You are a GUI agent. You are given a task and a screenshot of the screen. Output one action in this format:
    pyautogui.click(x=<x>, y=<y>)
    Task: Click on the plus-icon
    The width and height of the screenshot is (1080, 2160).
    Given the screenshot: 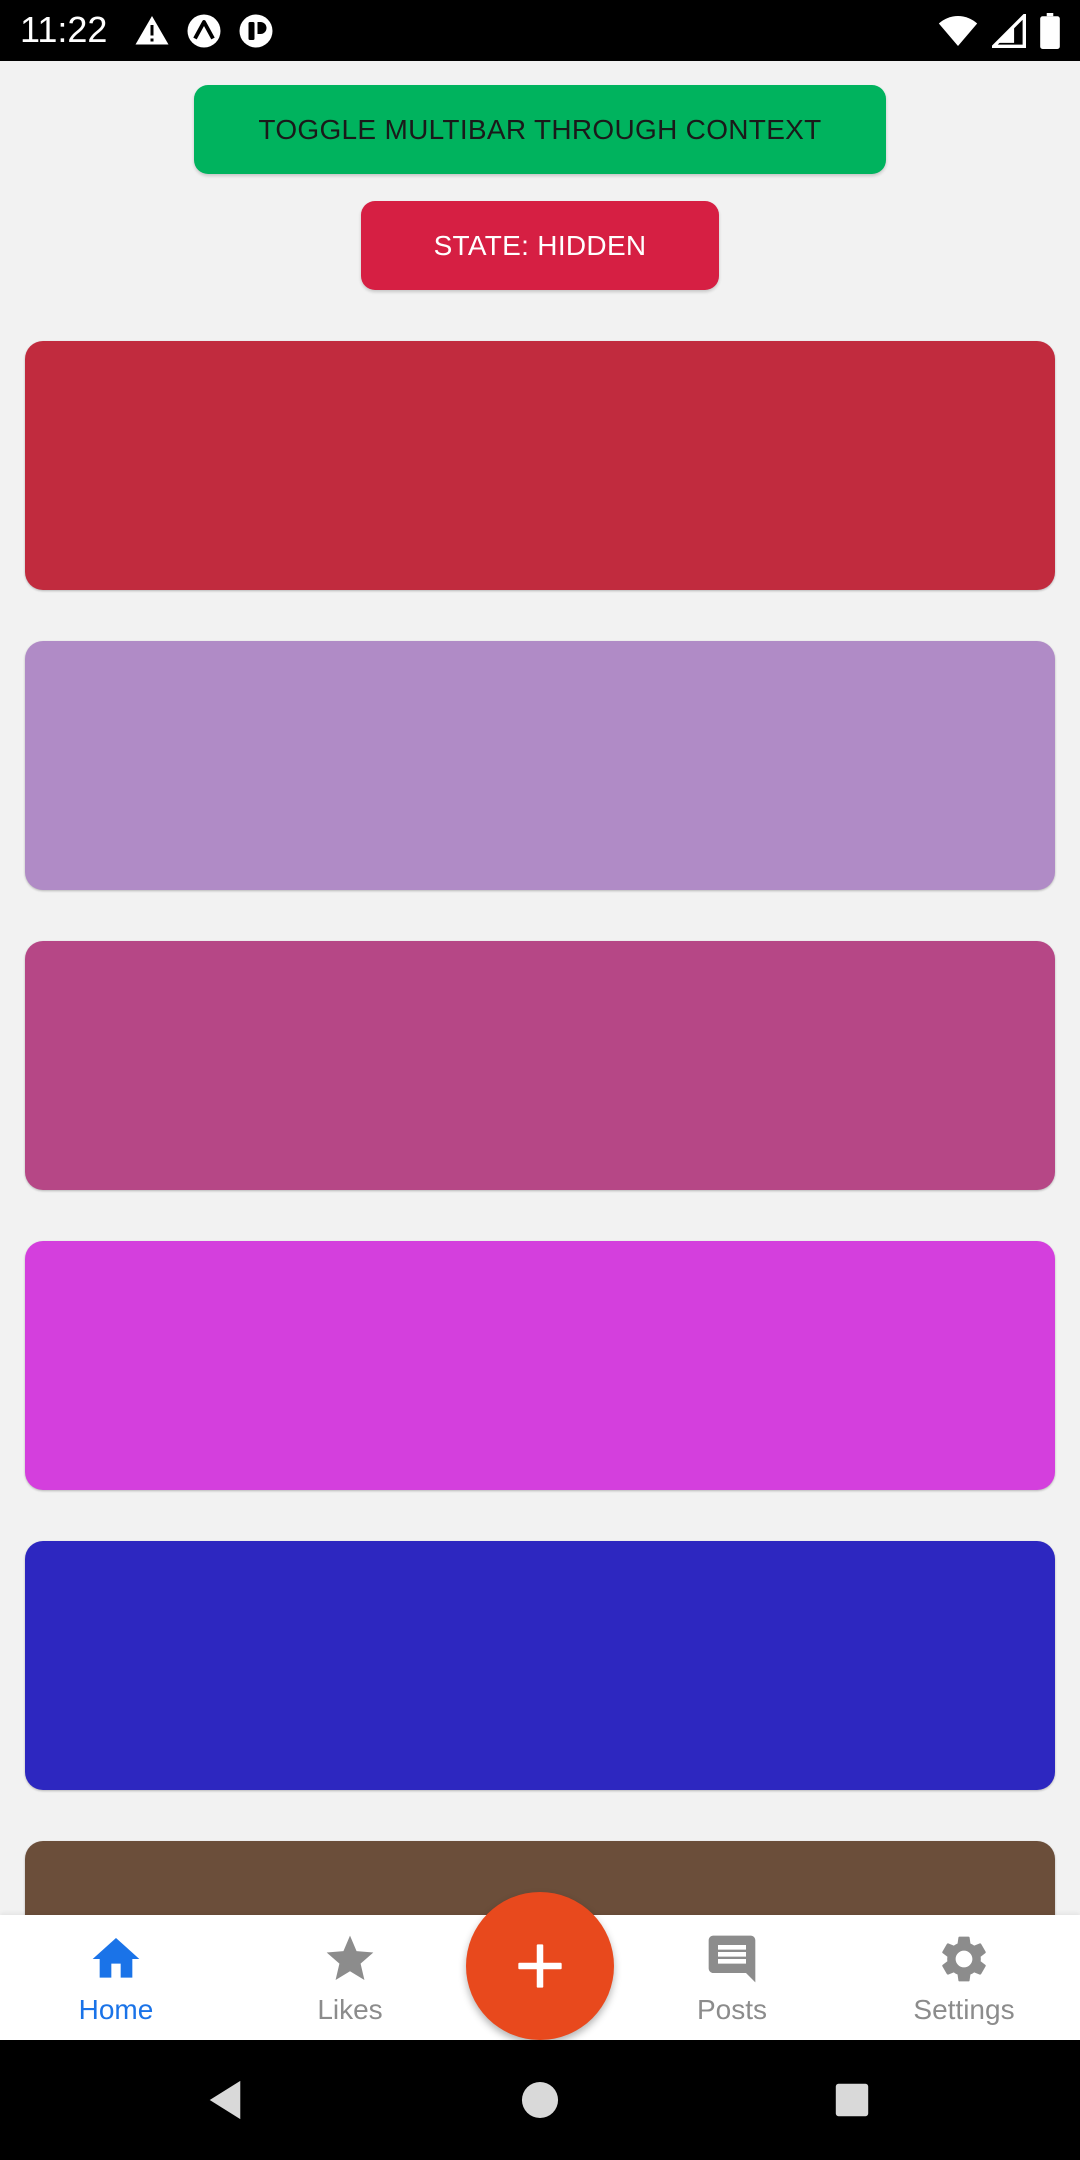 What is the action you would take?
    pyautogui.click(x=540, y=1966)
    